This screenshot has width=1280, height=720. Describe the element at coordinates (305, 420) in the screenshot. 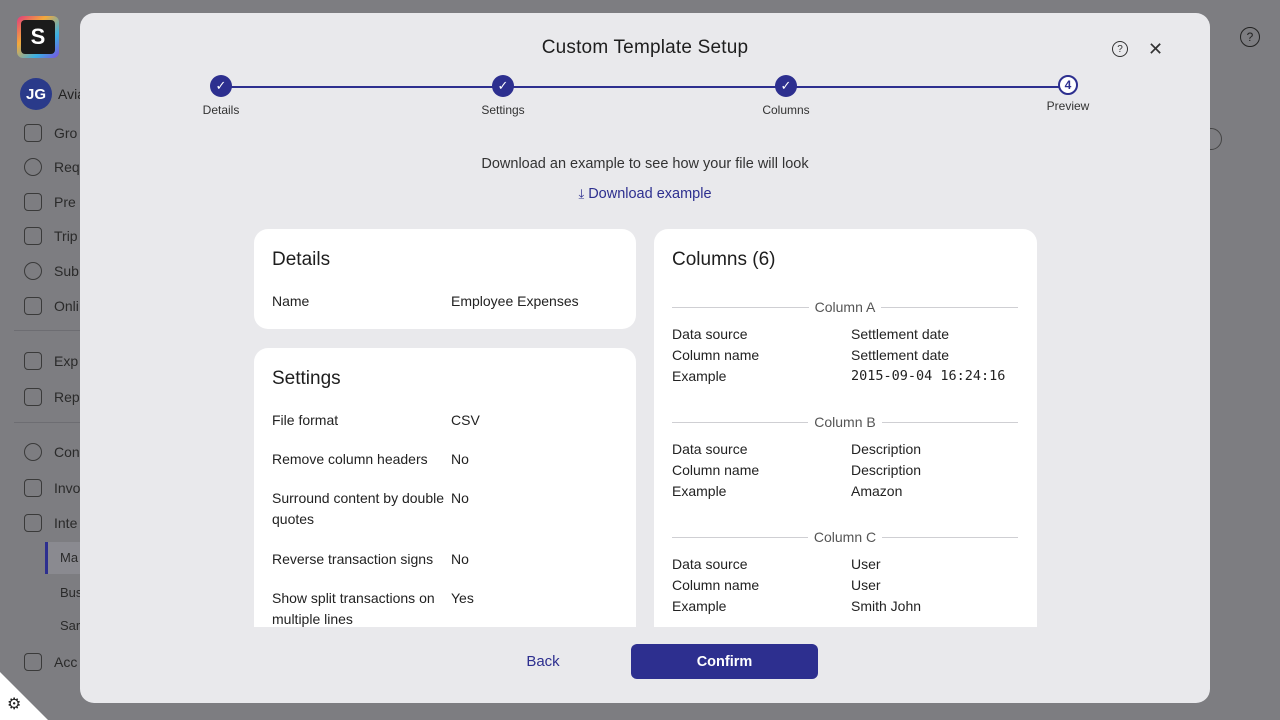

I see `setting-key: File format` at that location.